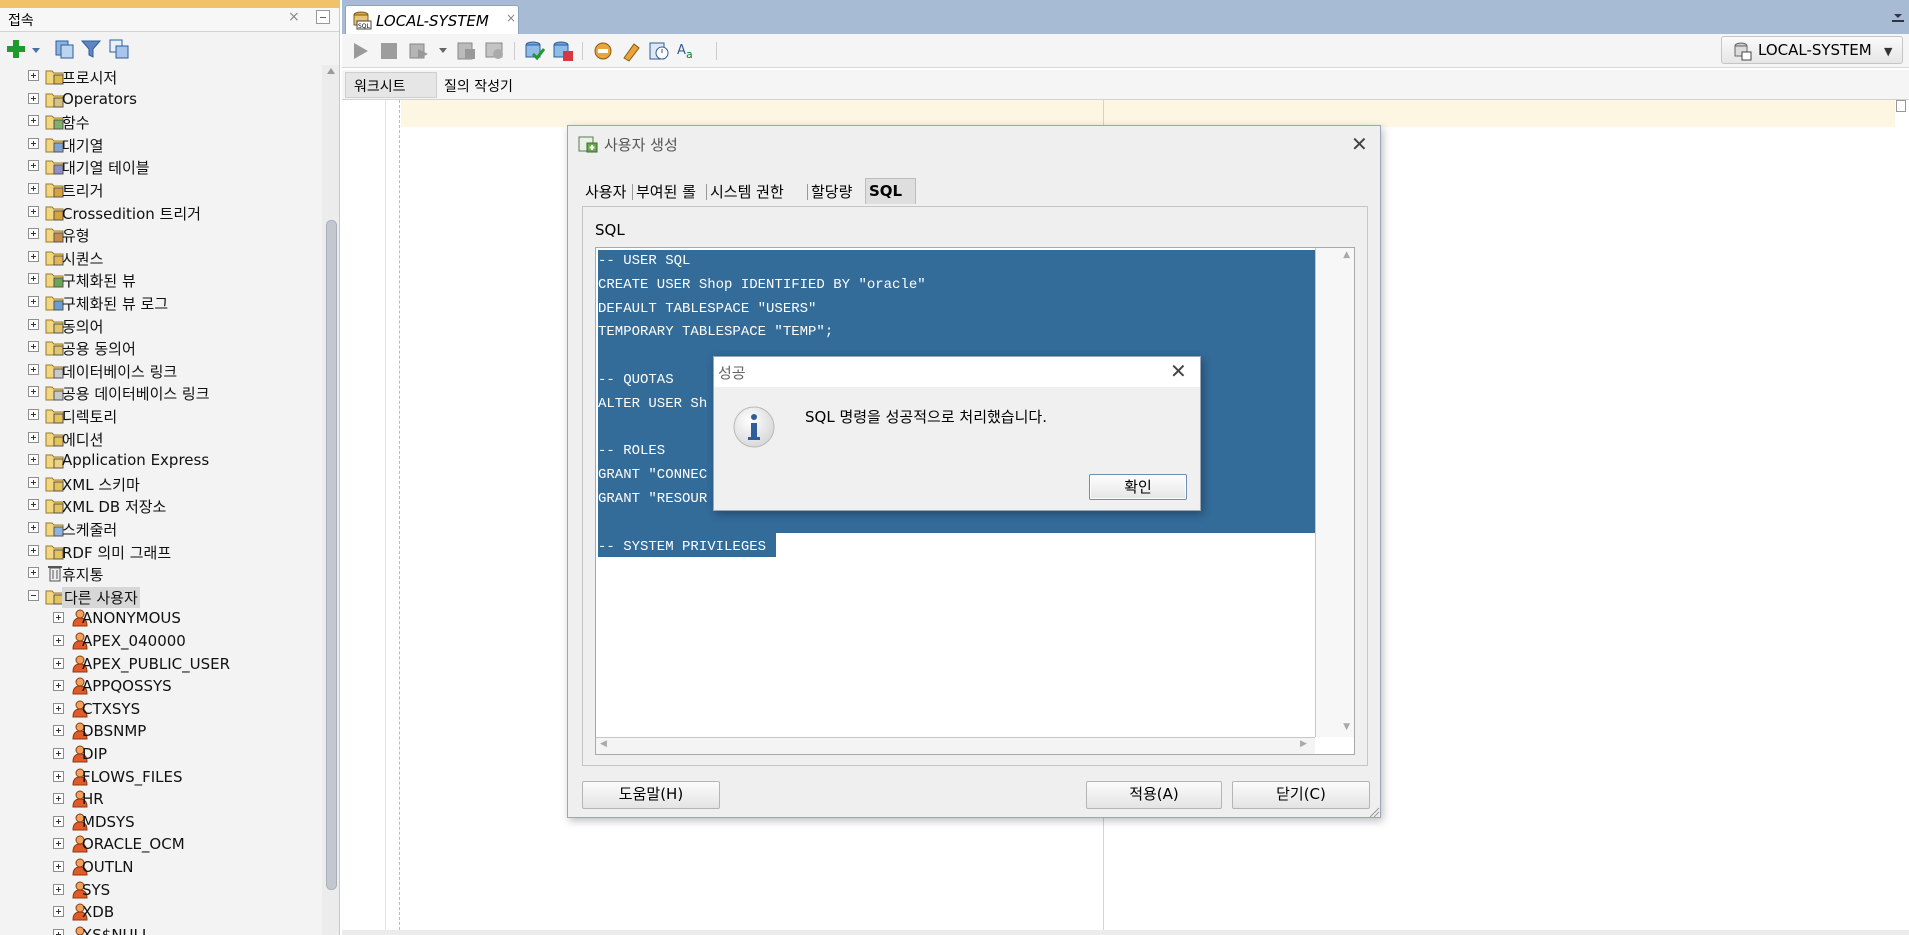  Describe the element at coordinates (563, 51) in the screenshot. I see `rollback-icon` at that location.